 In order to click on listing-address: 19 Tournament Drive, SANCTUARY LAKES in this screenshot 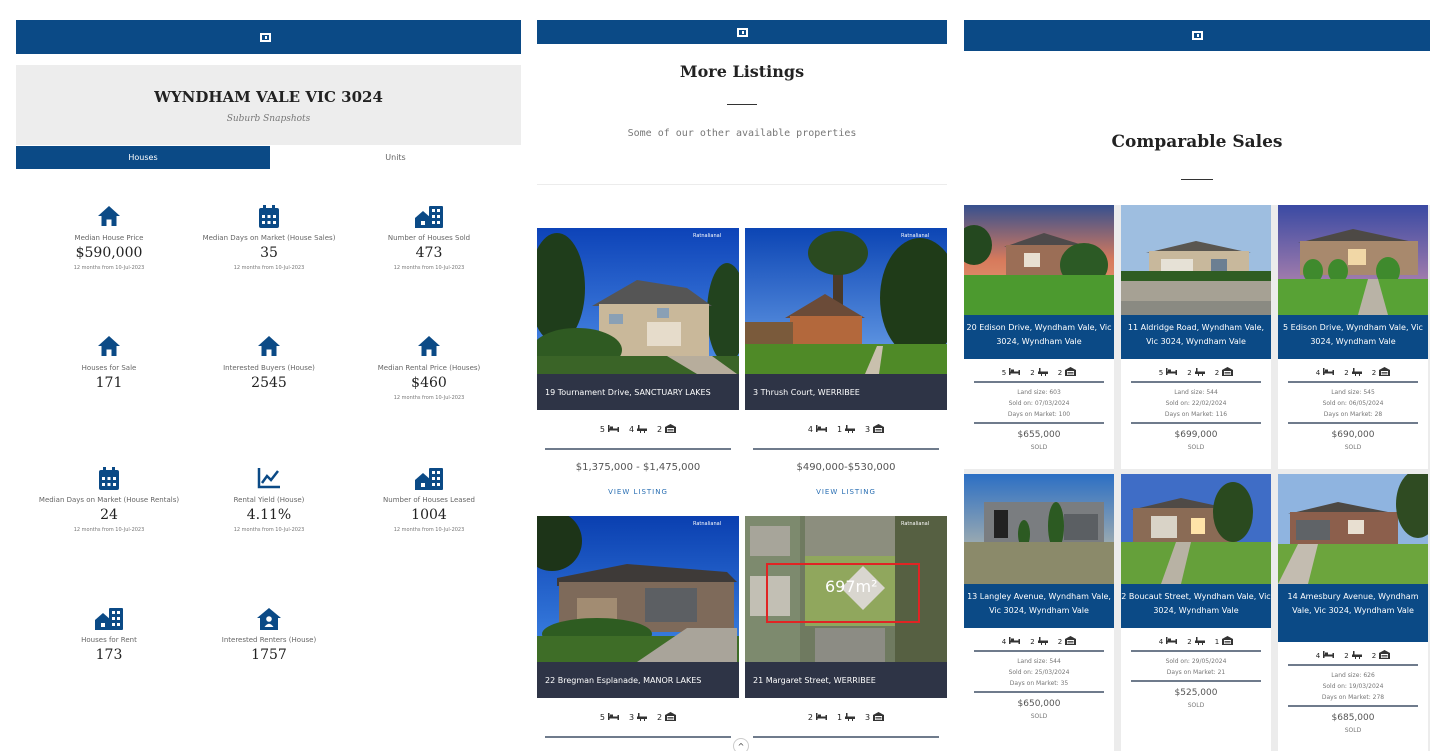, I will do `click(638, 392)`.